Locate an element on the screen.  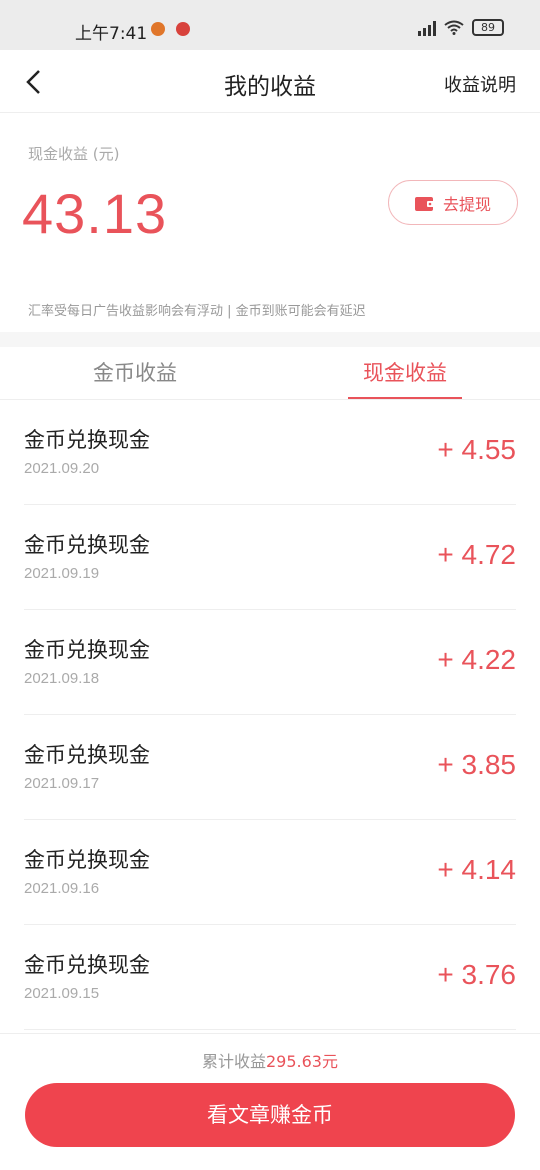
total-earnings-label: 累计收益 is located at coordinates (233, 1061).